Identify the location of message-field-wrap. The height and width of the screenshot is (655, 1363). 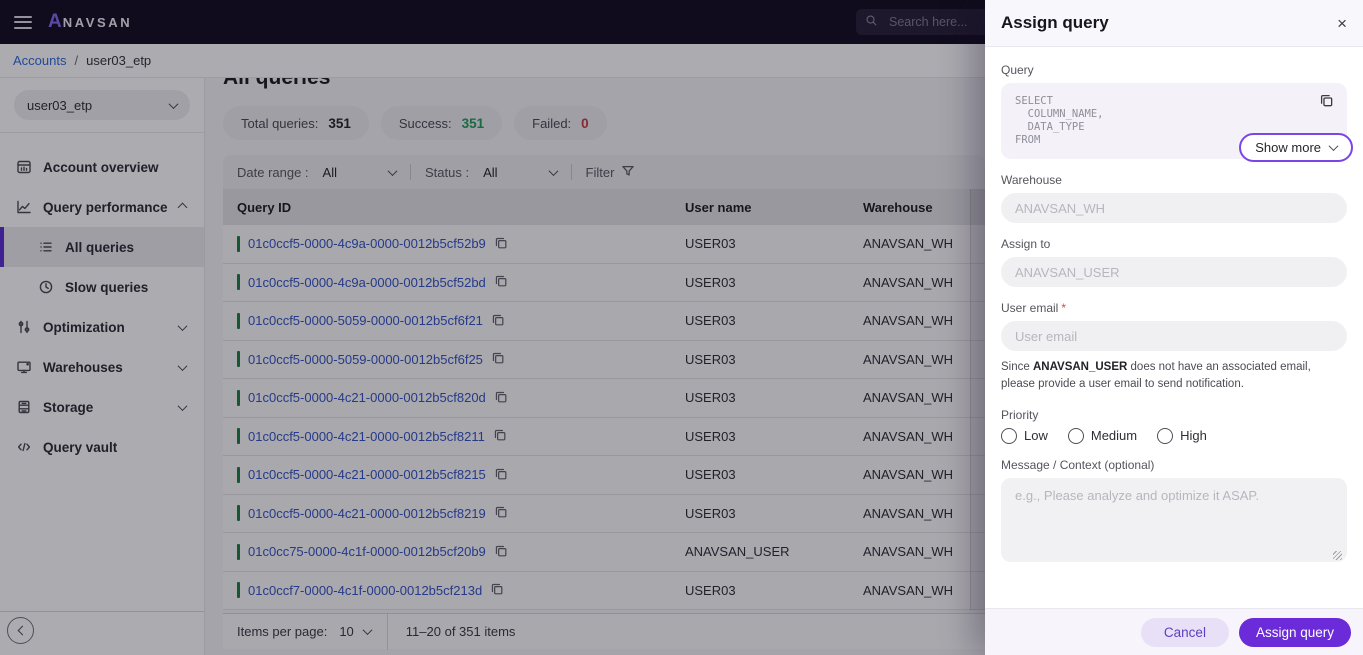
(1174, 522).